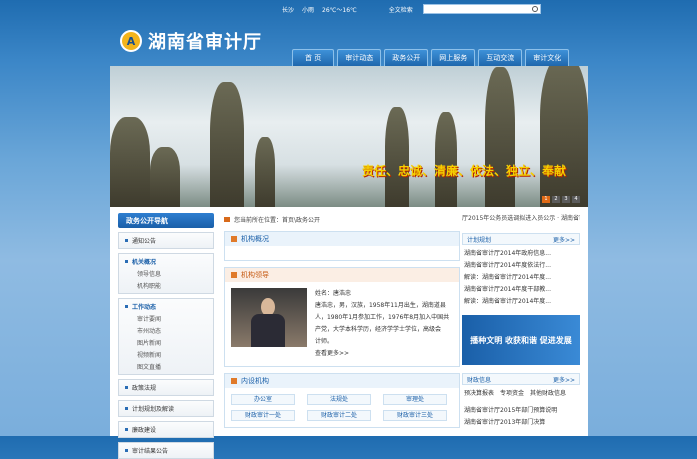 This screenshot has width=697, height=459. What do you see at coordinates (377, 329) in the screenshot?
I see `bio-line: 产党，大学本科学历，经济学学士学位，高级会` at bounding box center [377, 329].